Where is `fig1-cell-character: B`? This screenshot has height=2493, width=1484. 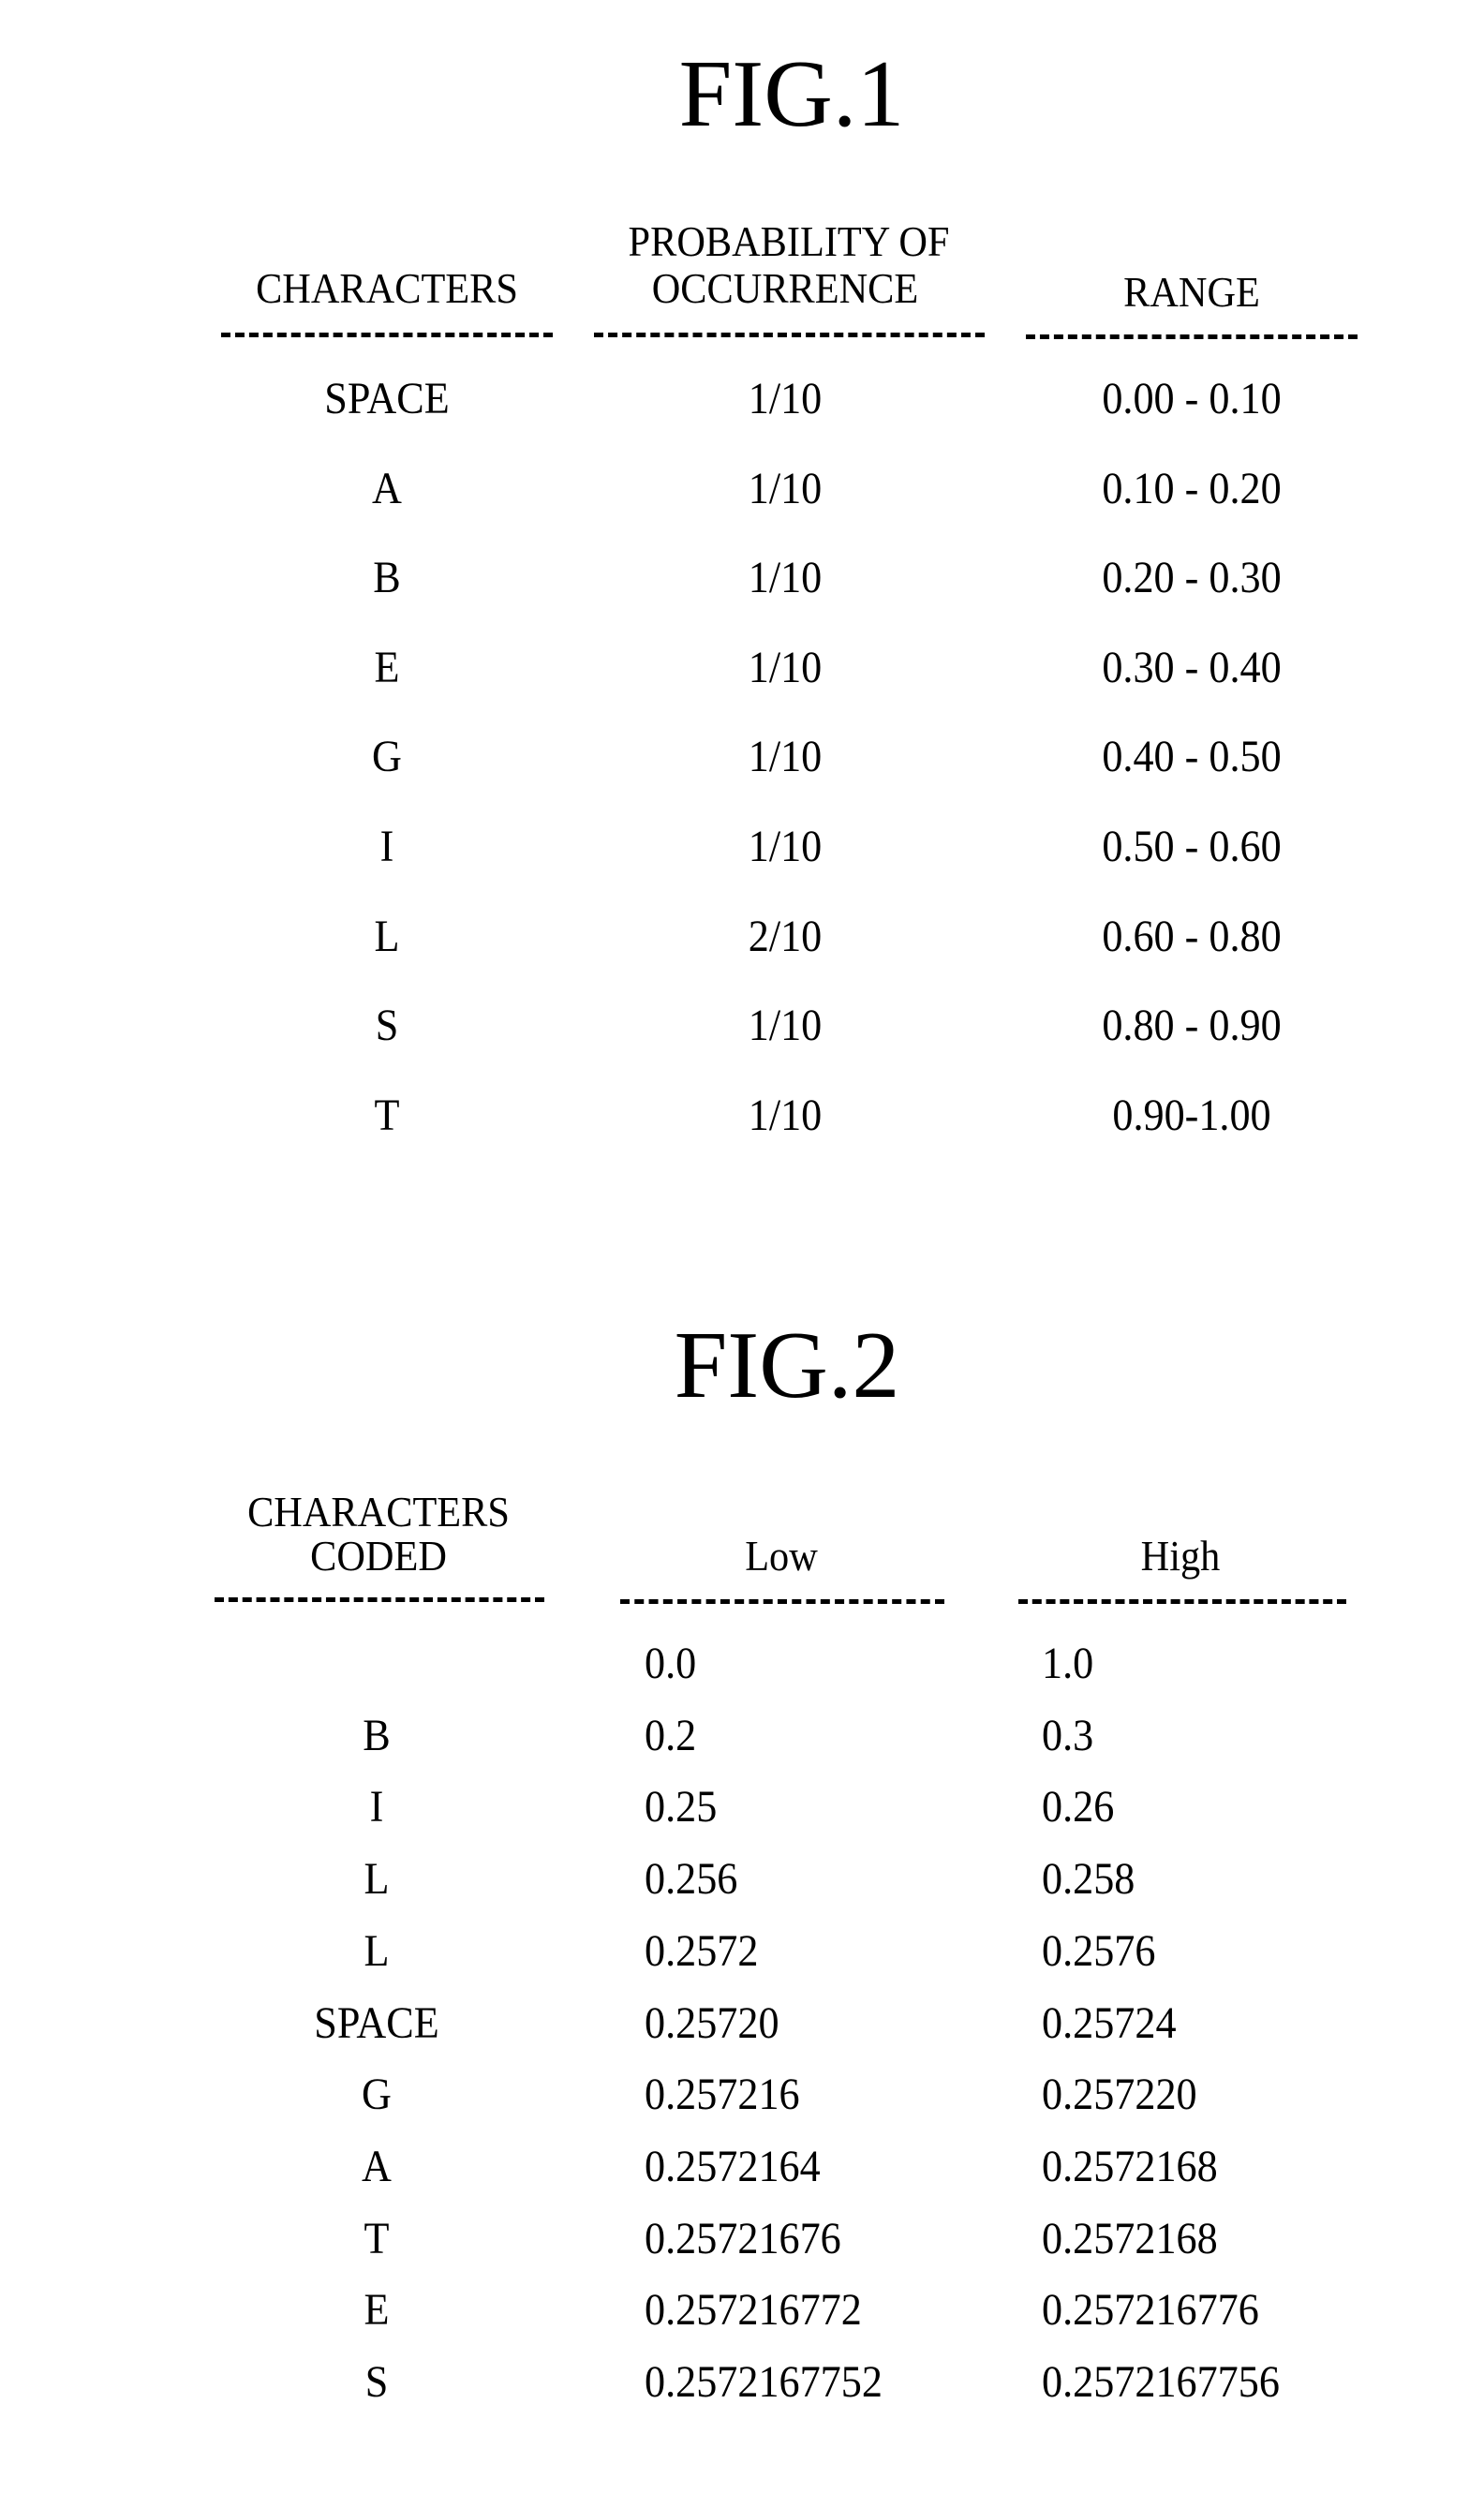 fig1-cell-character: B is located at coordinates (387, 578).